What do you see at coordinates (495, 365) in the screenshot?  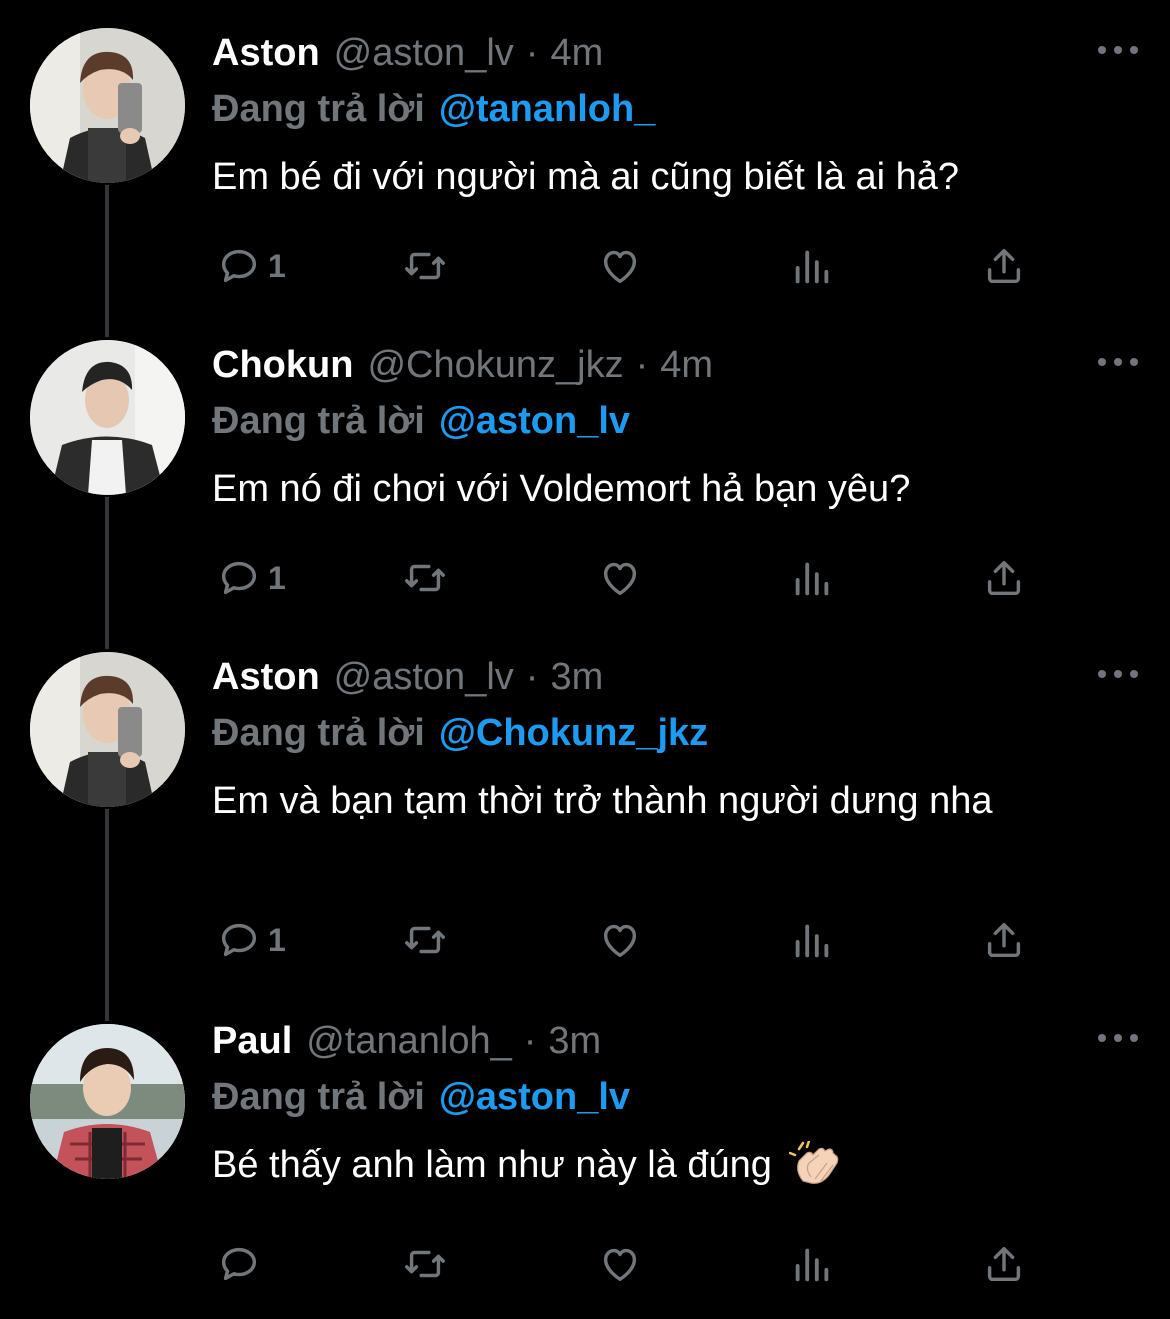 I see `user-handle: @Chokunz_jkz` at bounding box center [495, 365].